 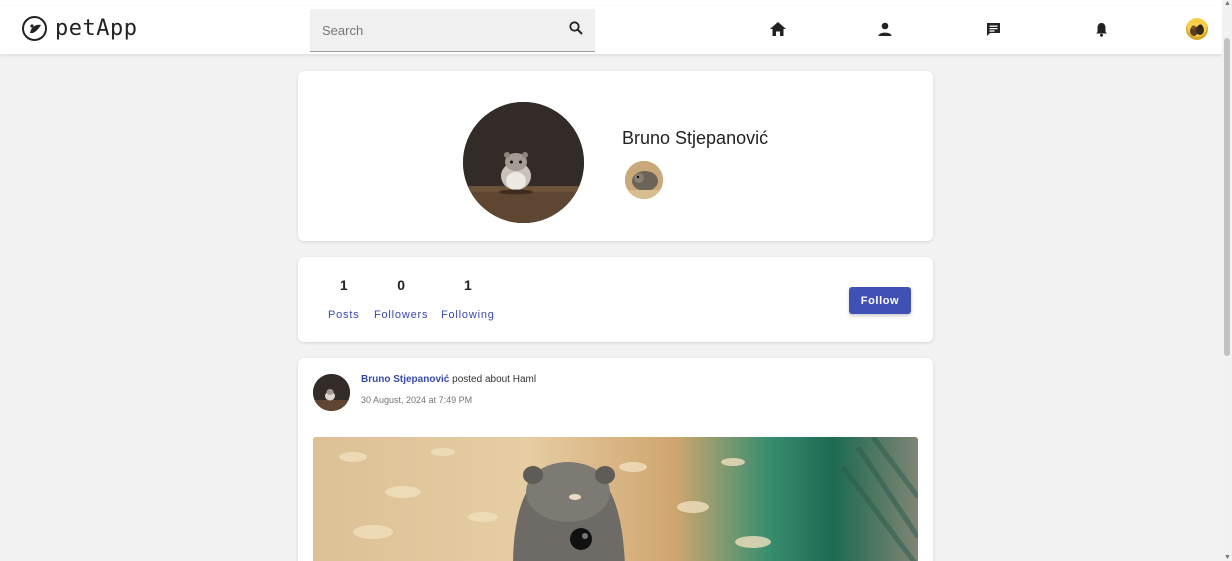 I want to click on scroll-up-arrow-icon: ▲, so click(x=1227, y=3).